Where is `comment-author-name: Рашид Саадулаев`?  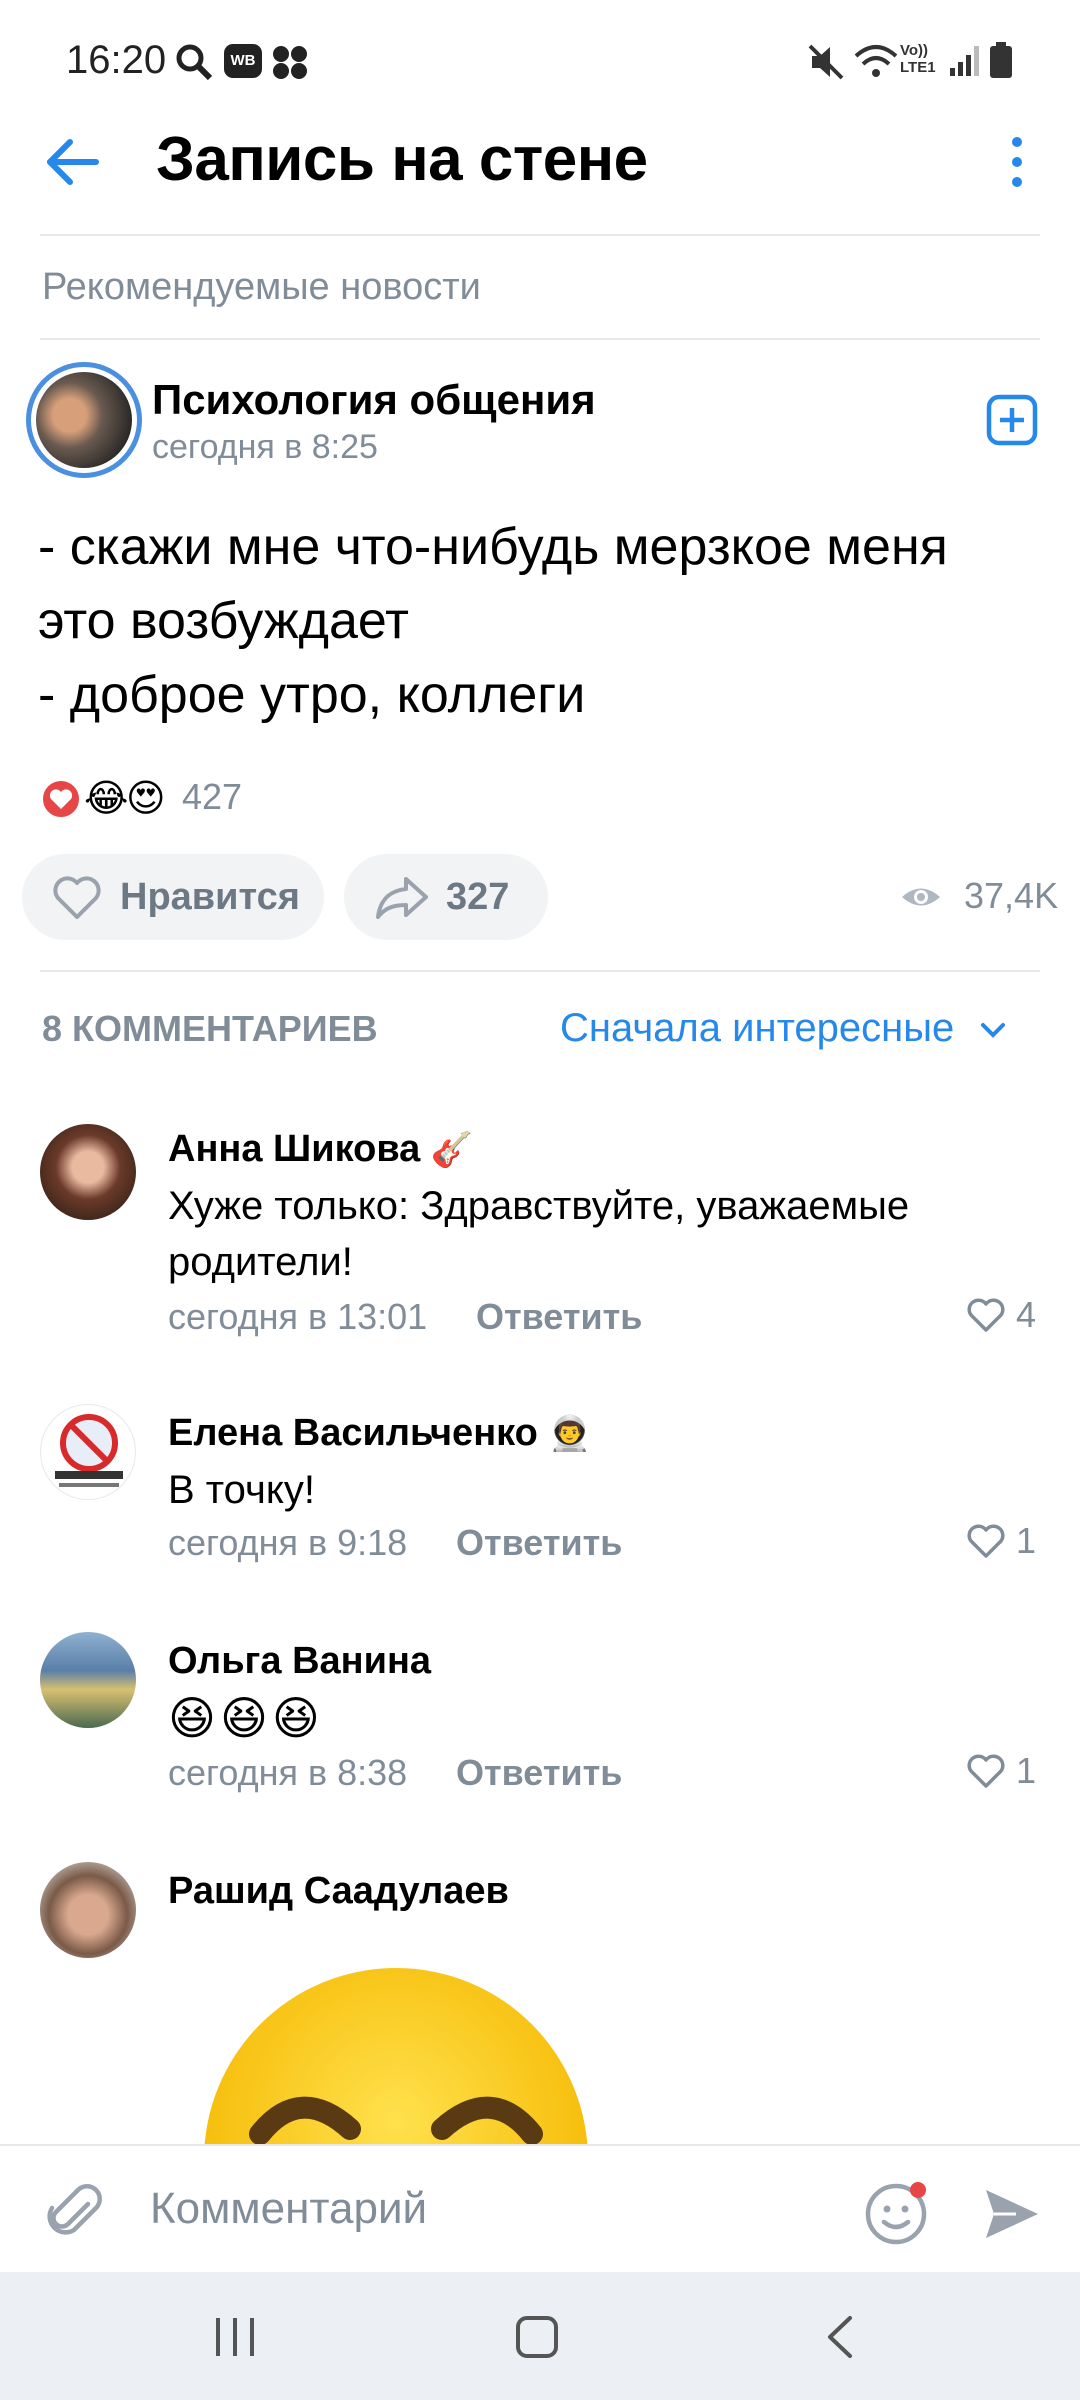
comment-author-name: Рашид Саадулаев is located at coordinates (338, 1891).